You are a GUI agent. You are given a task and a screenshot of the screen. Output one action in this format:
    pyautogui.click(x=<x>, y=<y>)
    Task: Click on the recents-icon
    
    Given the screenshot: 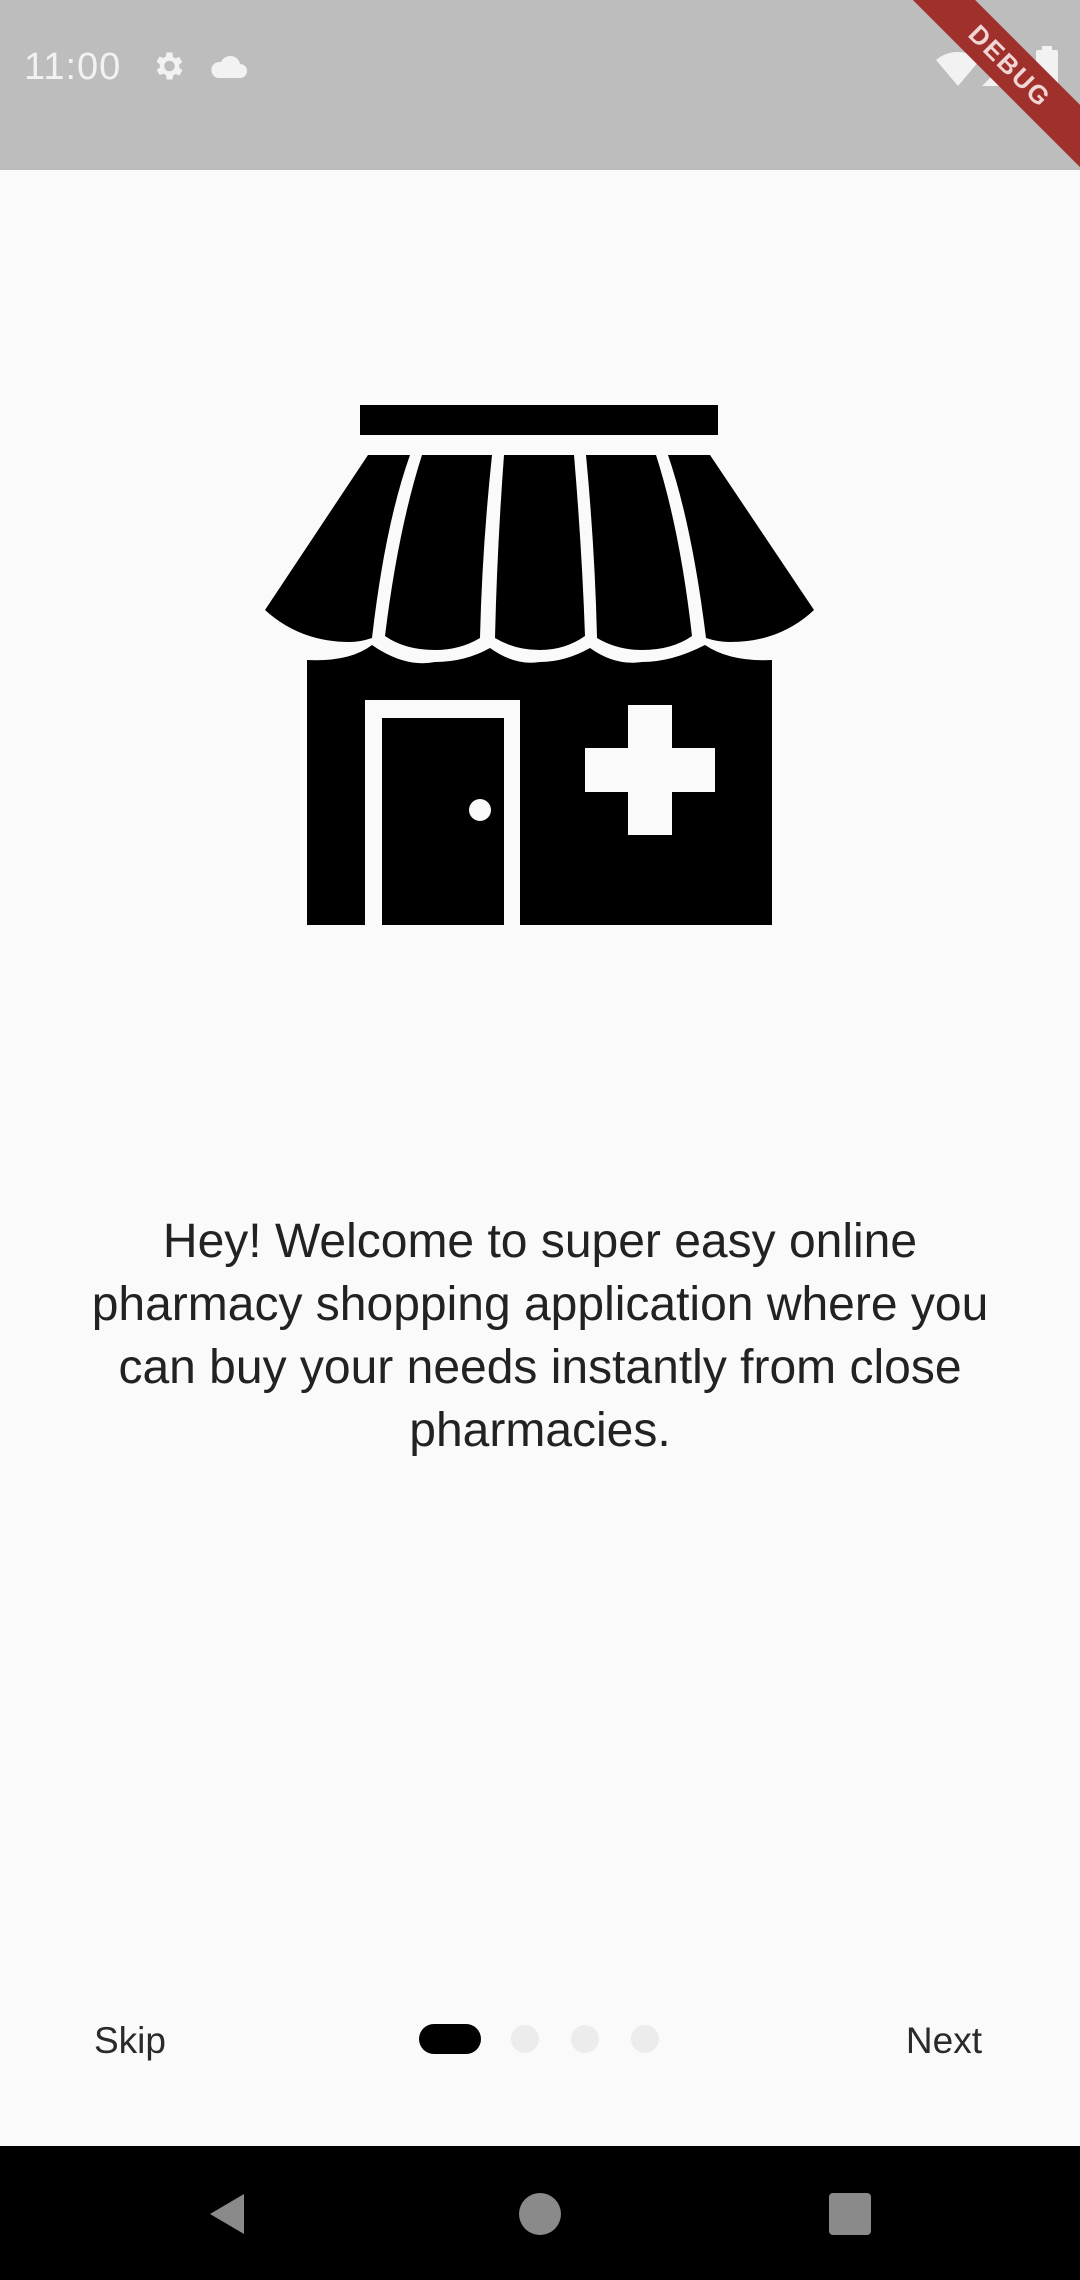 What is the action you would take?
    pyautogui.click(x=850, y=2214)
    